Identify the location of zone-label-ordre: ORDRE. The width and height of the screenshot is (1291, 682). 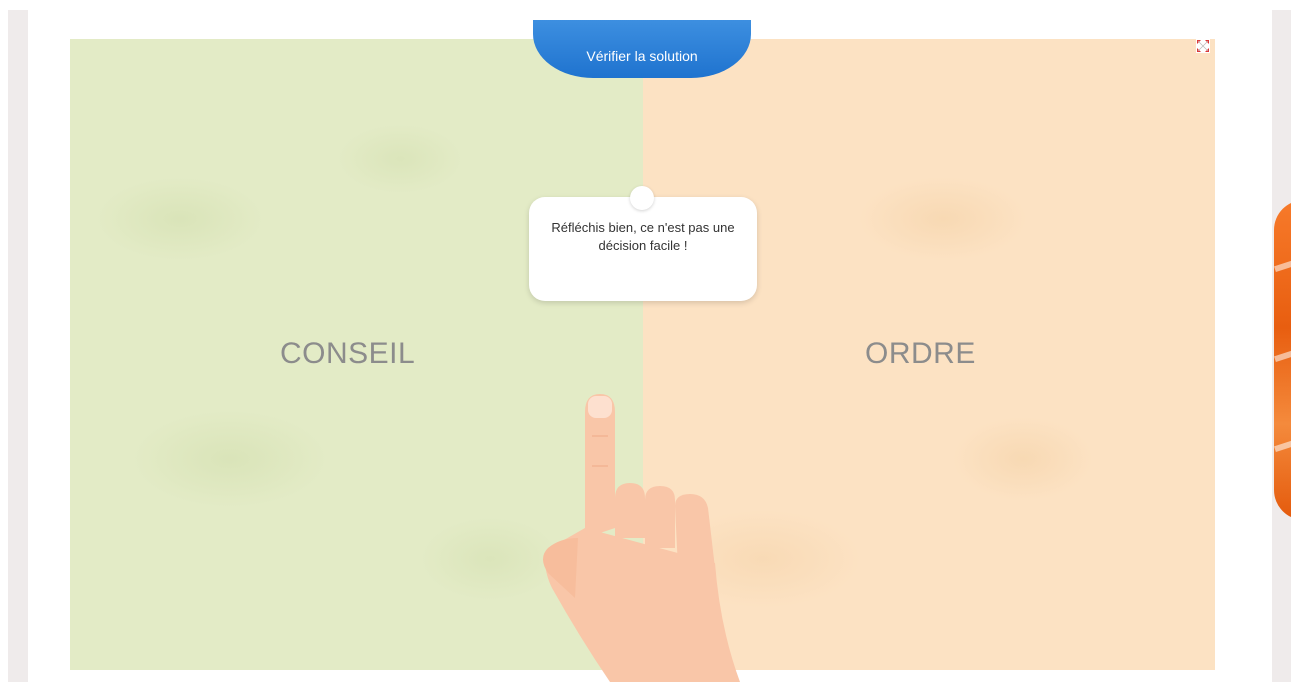
(920, 353).